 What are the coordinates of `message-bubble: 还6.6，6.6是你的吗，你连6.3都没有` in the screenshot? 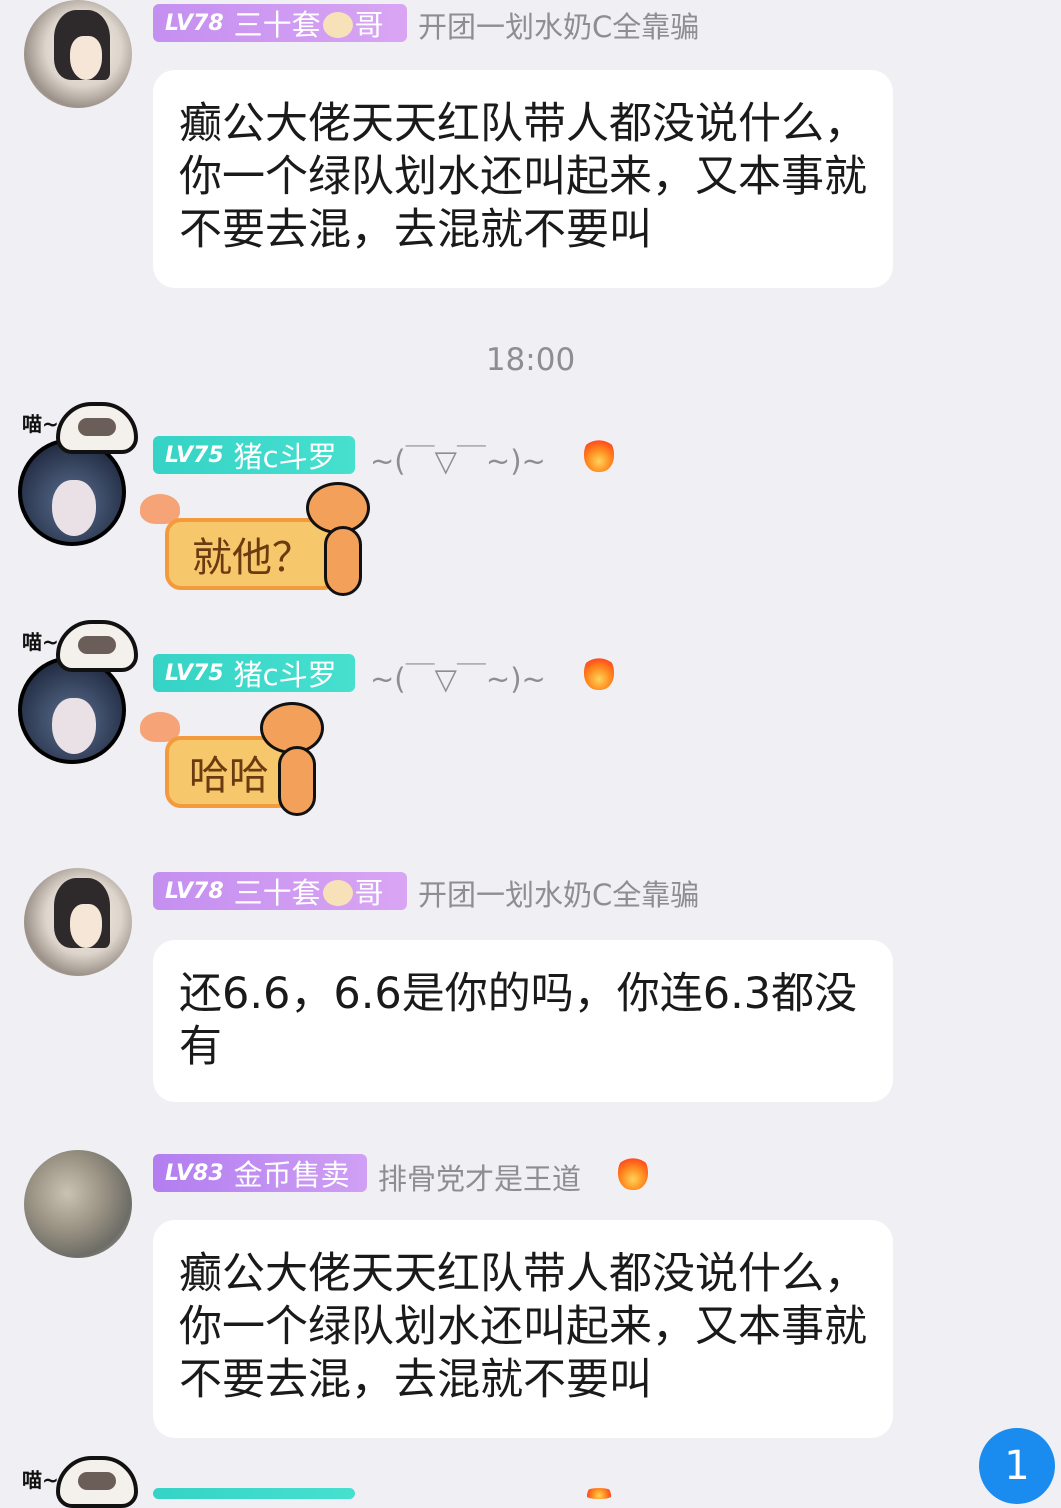 It's located at (523, 1021).